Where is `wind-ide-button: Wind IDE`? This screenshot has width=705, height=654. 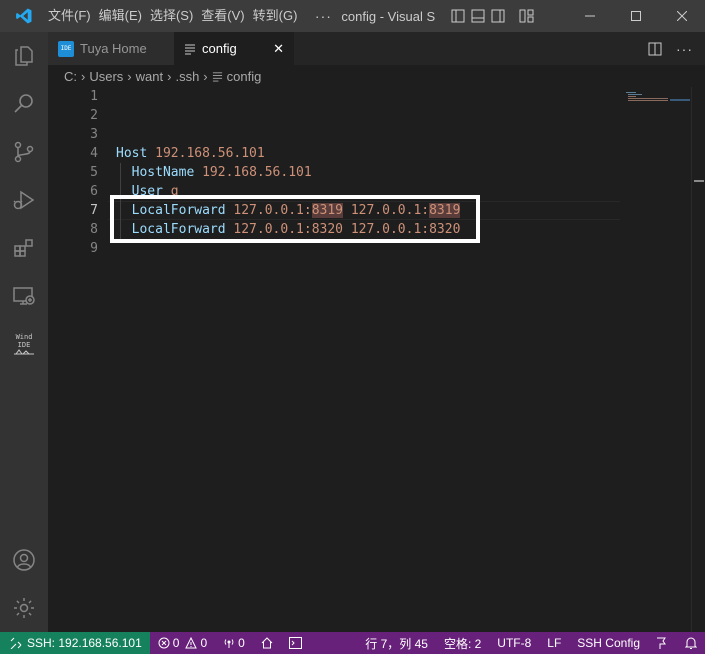
wind-ide-button: Wind IDE is located at coordinates (24, 344).